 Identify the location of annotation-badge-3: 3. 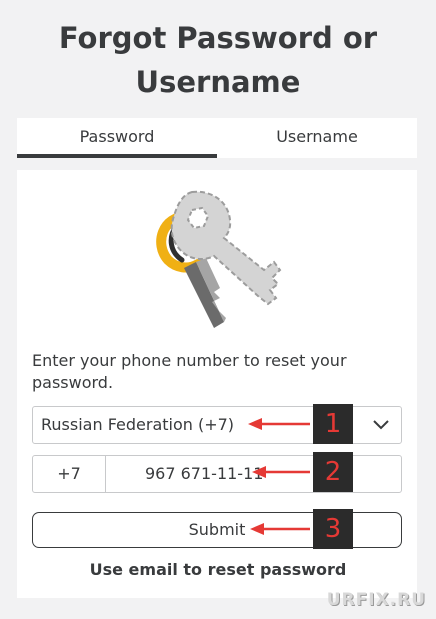
(333, 529).